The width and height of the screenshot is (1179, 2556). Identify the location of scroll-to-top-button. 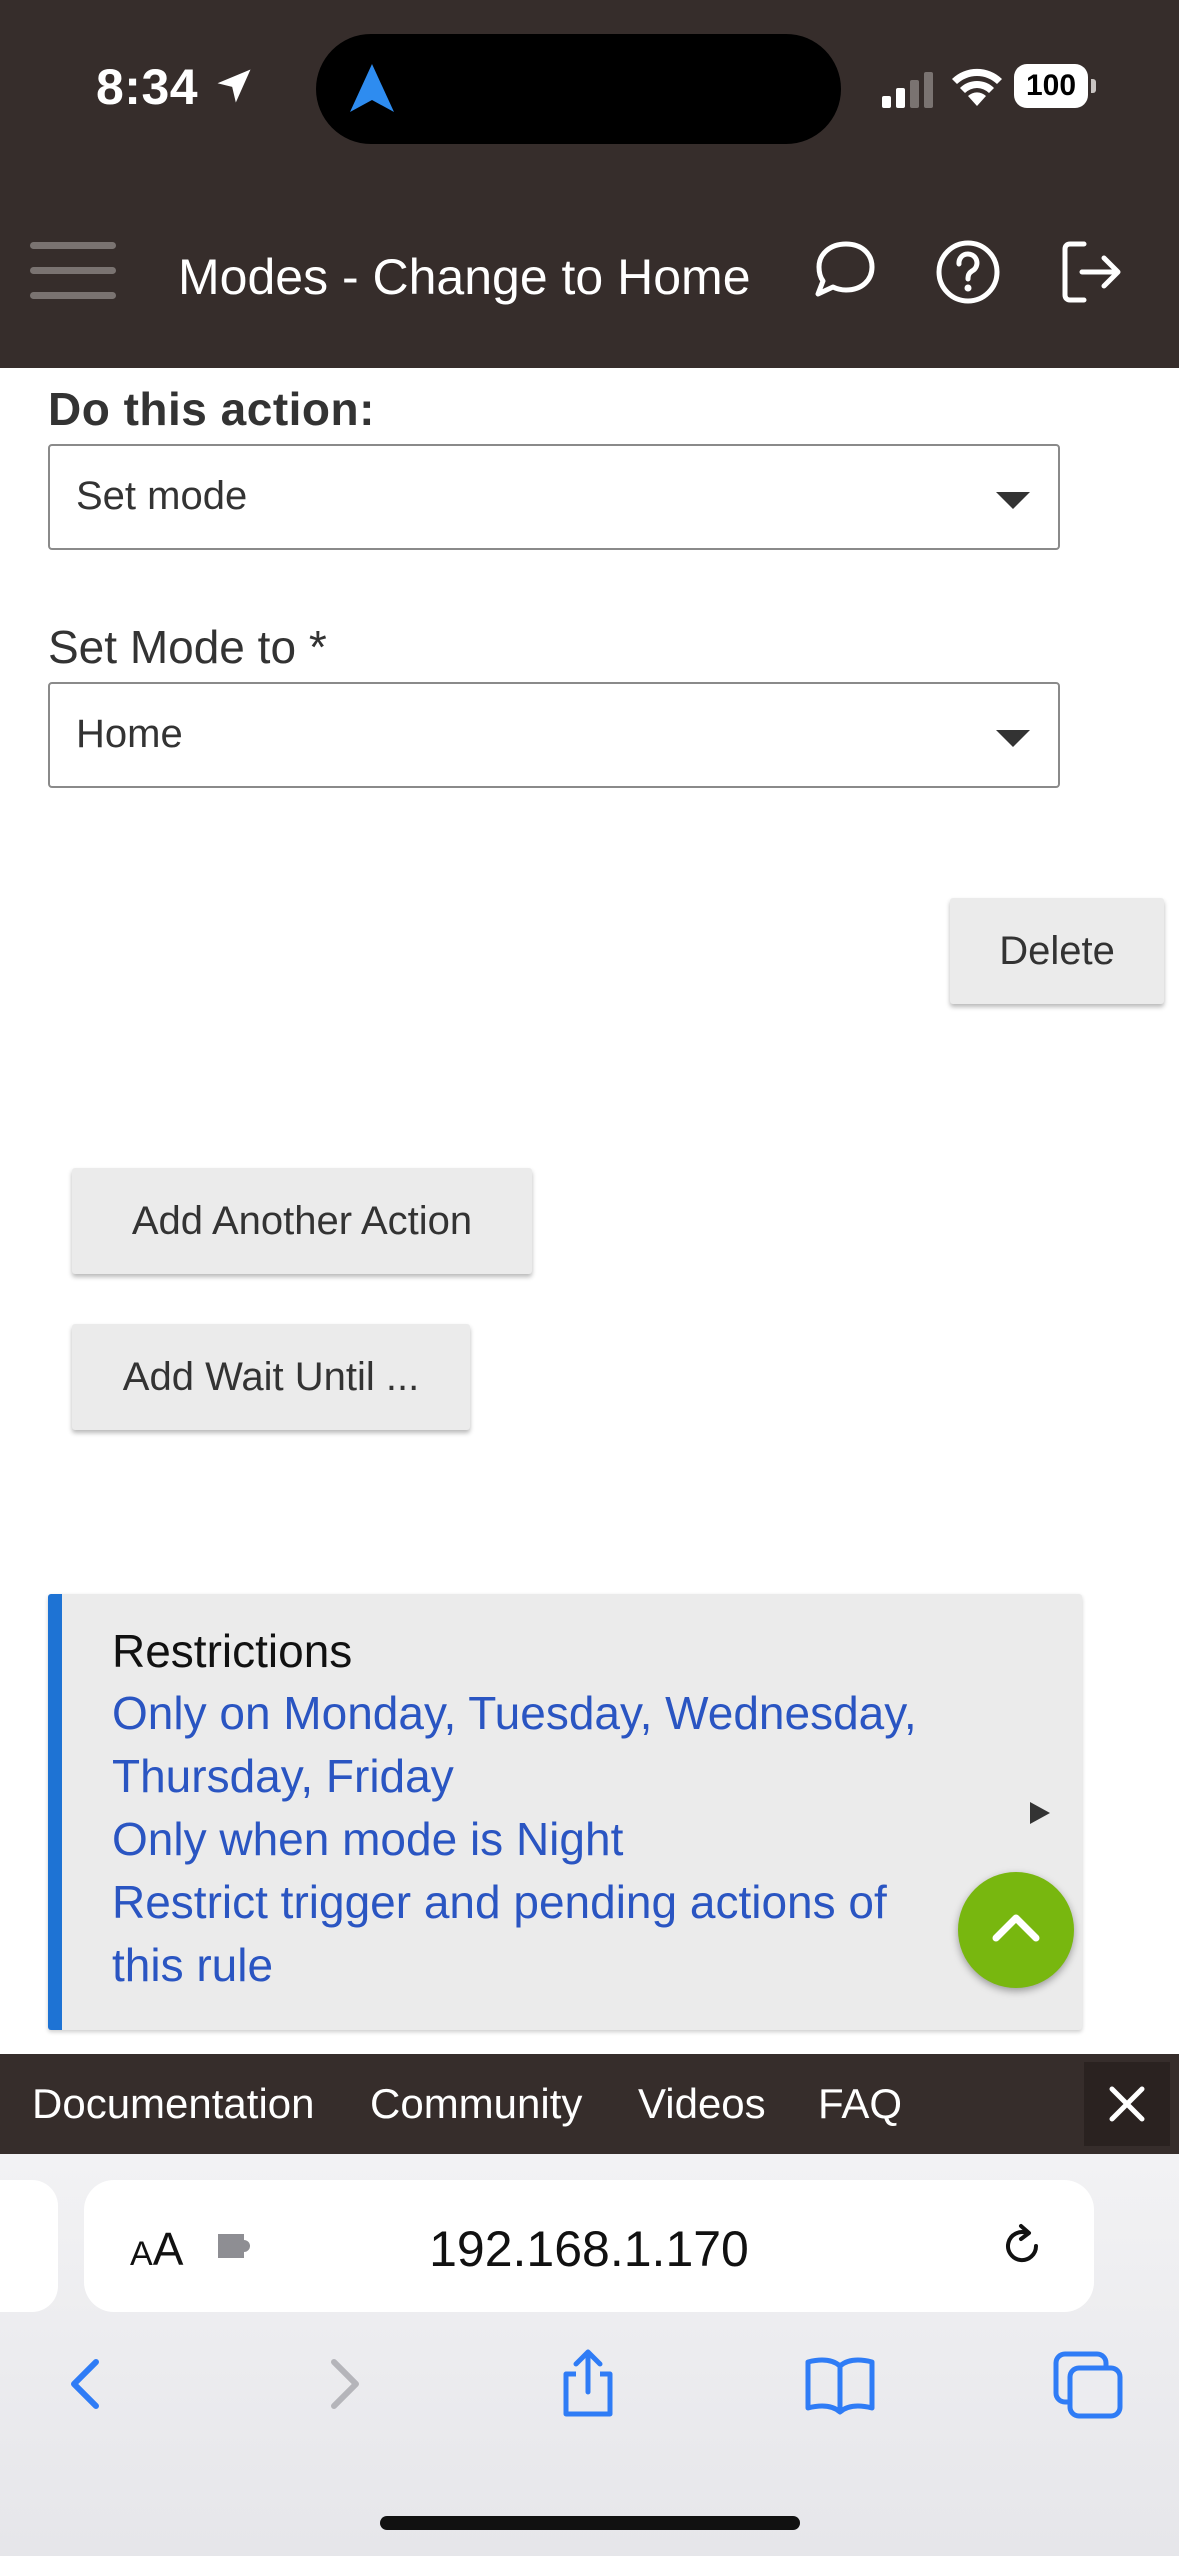
(1016, 1930).